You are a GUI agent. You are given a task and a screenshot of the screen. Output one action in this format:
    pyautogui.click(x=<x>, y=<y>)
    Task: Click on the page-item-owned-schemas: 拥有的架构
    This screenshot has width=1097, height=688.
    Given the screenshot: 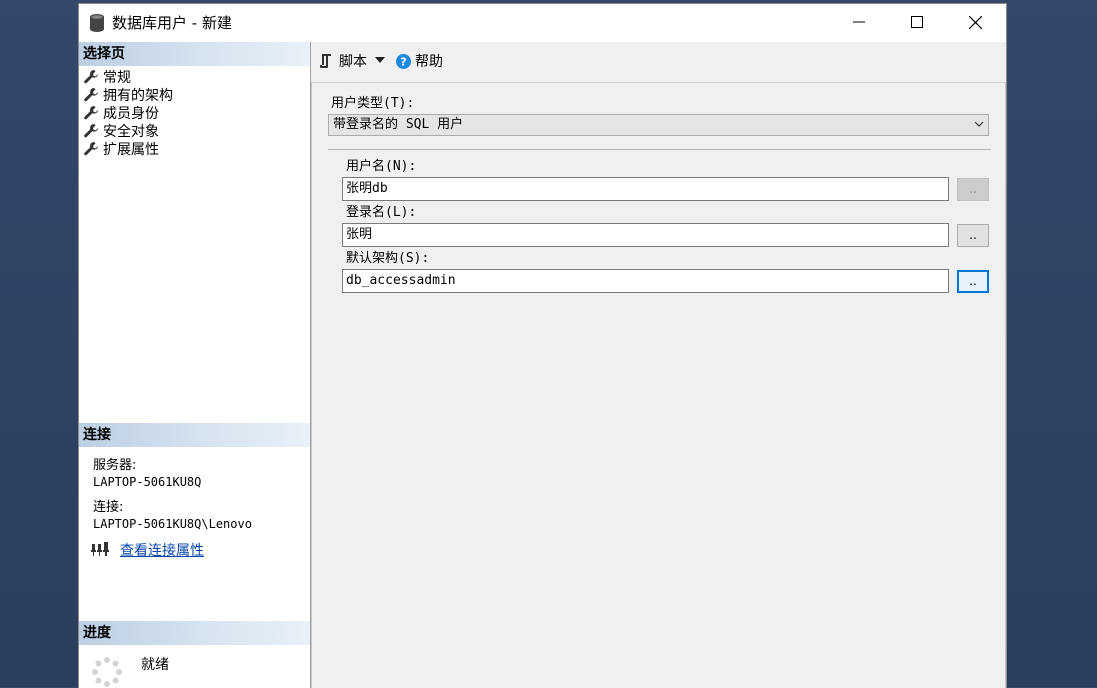 What is the action you would take?
    pyautogui.click(x=128, y=95)
    